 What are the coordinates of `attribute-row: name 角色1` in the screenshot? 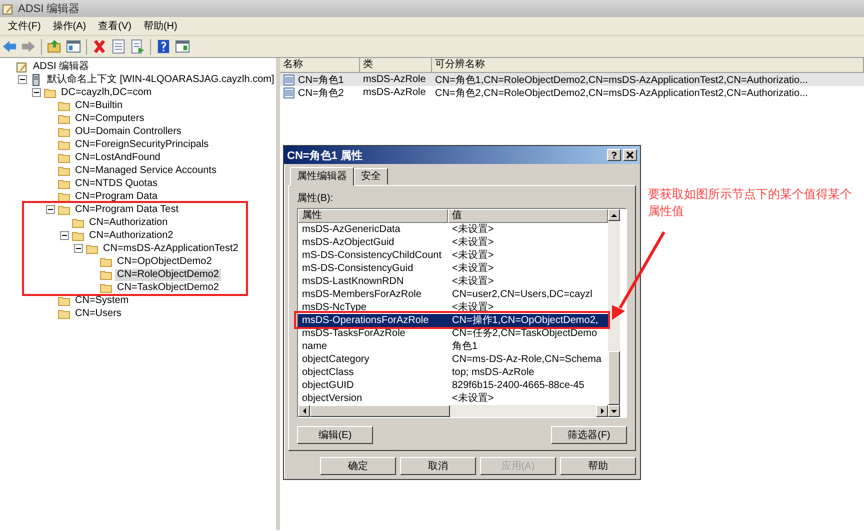 It's located at (453, 346).